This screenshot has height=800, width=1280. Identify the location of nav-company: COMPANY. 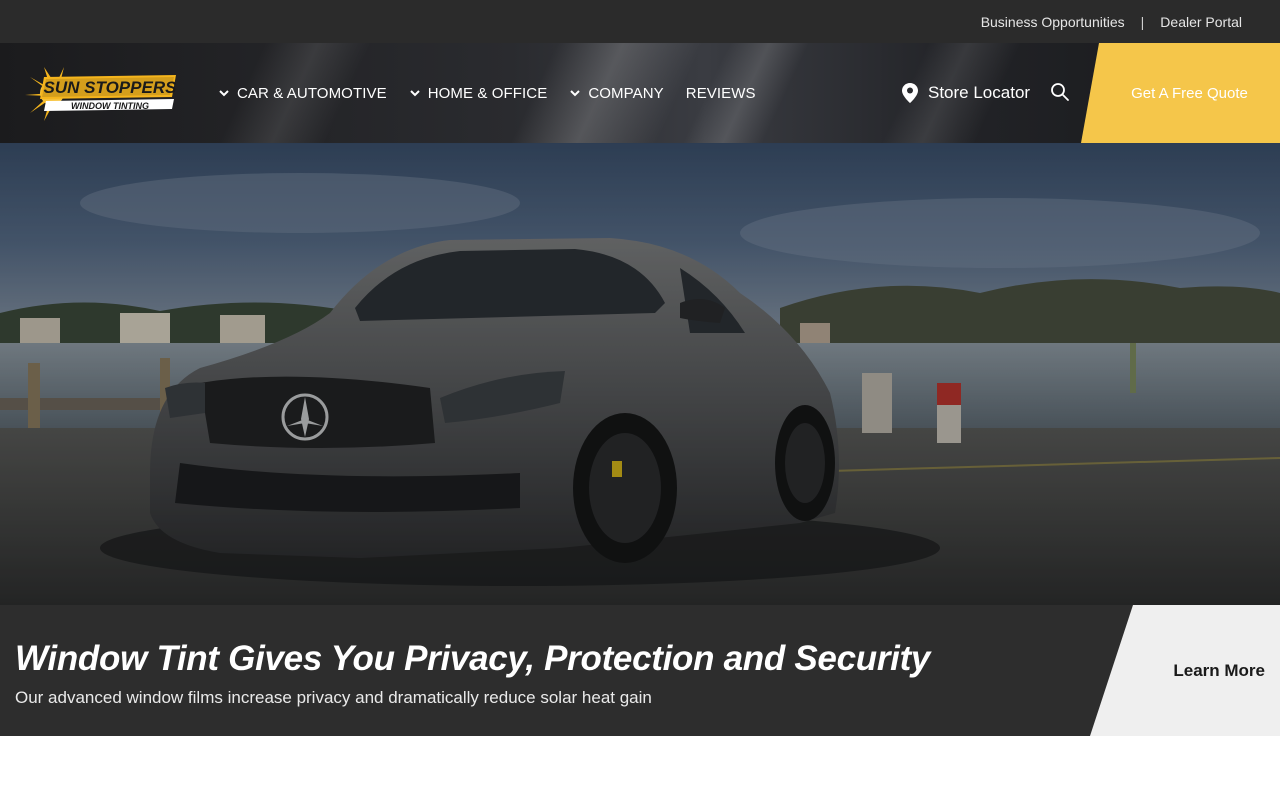
(616, 93).